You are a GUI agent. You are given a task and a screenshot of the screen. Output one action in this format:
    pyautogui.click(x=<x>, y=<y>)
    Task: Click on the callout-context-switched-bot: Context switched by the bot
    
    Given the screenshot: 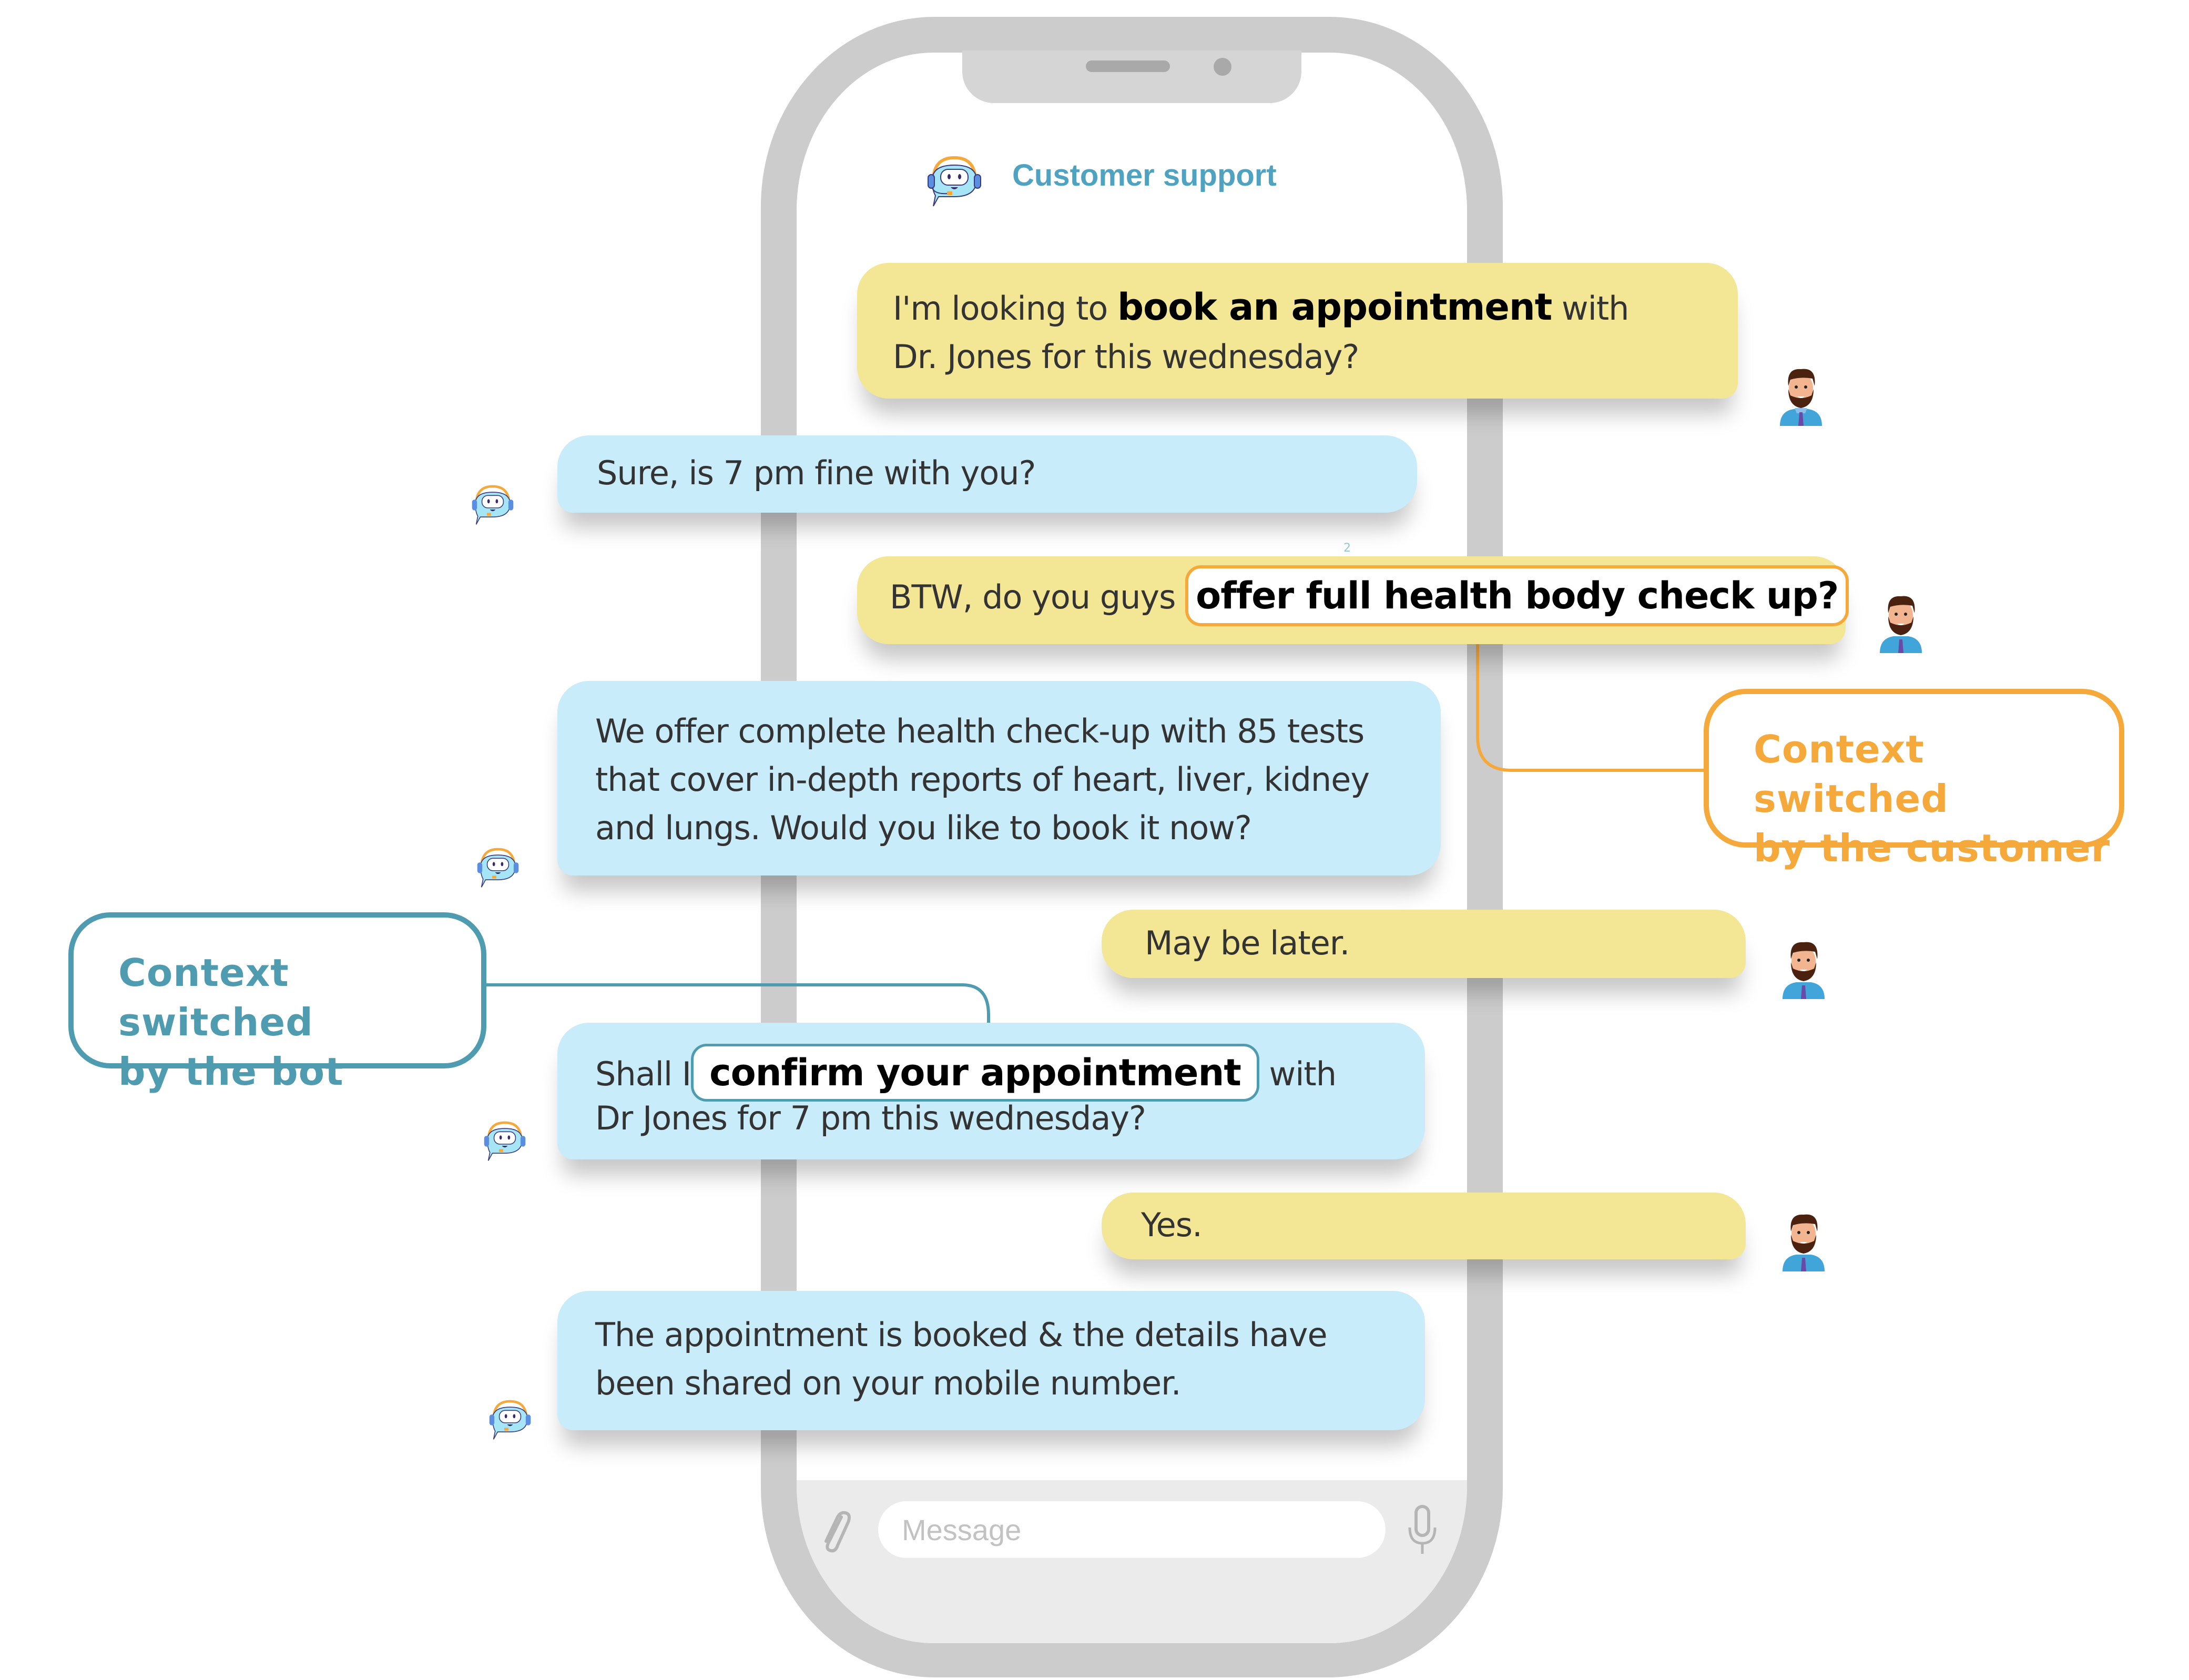 What is the action you would take?
    pyautogui.click(x=277, y=1003)
    